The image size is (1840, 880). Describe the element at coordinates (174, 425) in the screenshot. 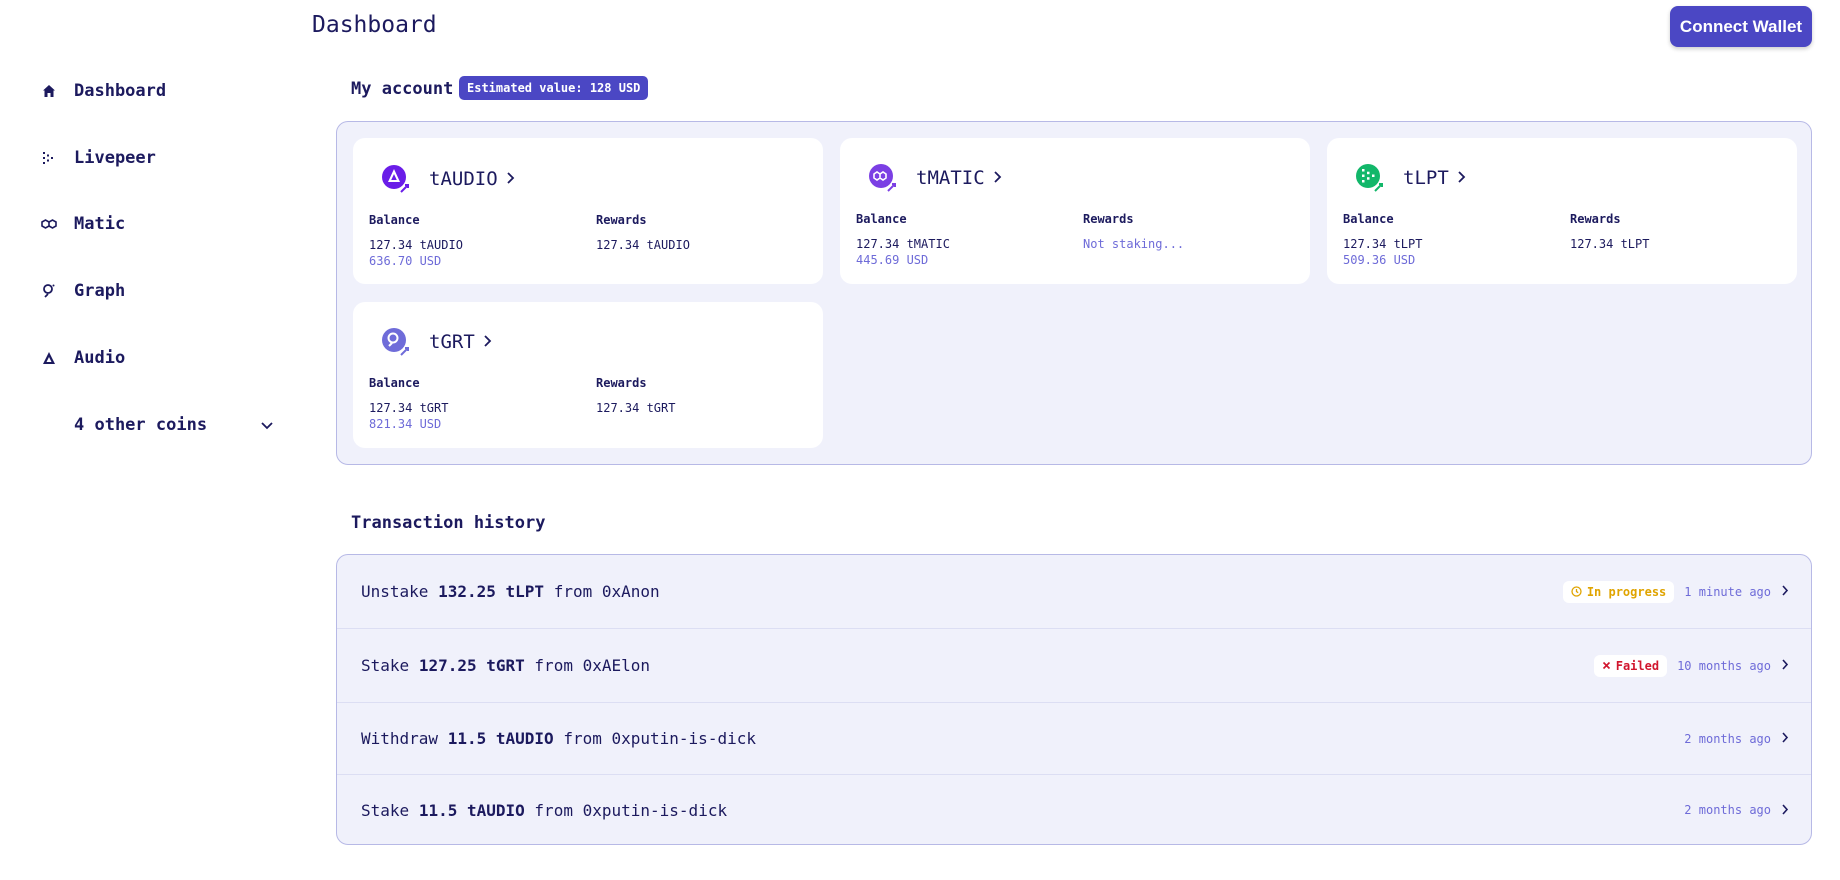

I see `sidebar-more-coins: 4 other coins` at that location.